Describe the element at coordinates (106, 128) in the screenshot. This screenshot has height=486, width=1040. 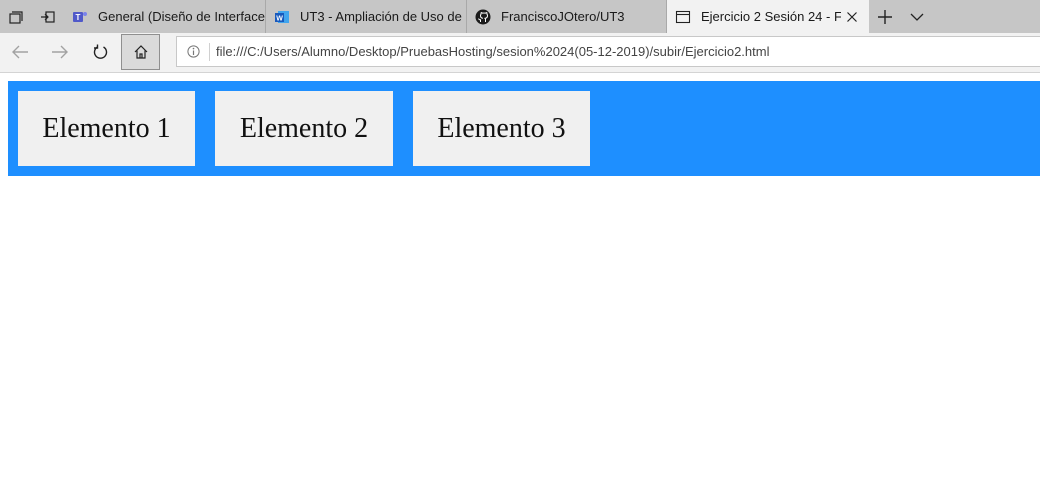
I see `menu-item-1: Elemento 1` at that location.